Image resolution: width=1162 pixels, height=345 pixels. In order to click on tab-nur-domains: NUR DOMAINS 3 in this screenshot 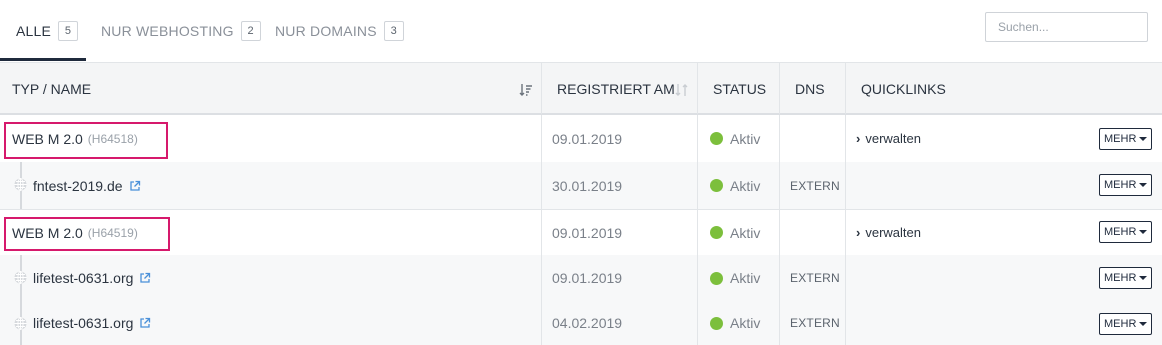, I will do `click(339, 31)`.